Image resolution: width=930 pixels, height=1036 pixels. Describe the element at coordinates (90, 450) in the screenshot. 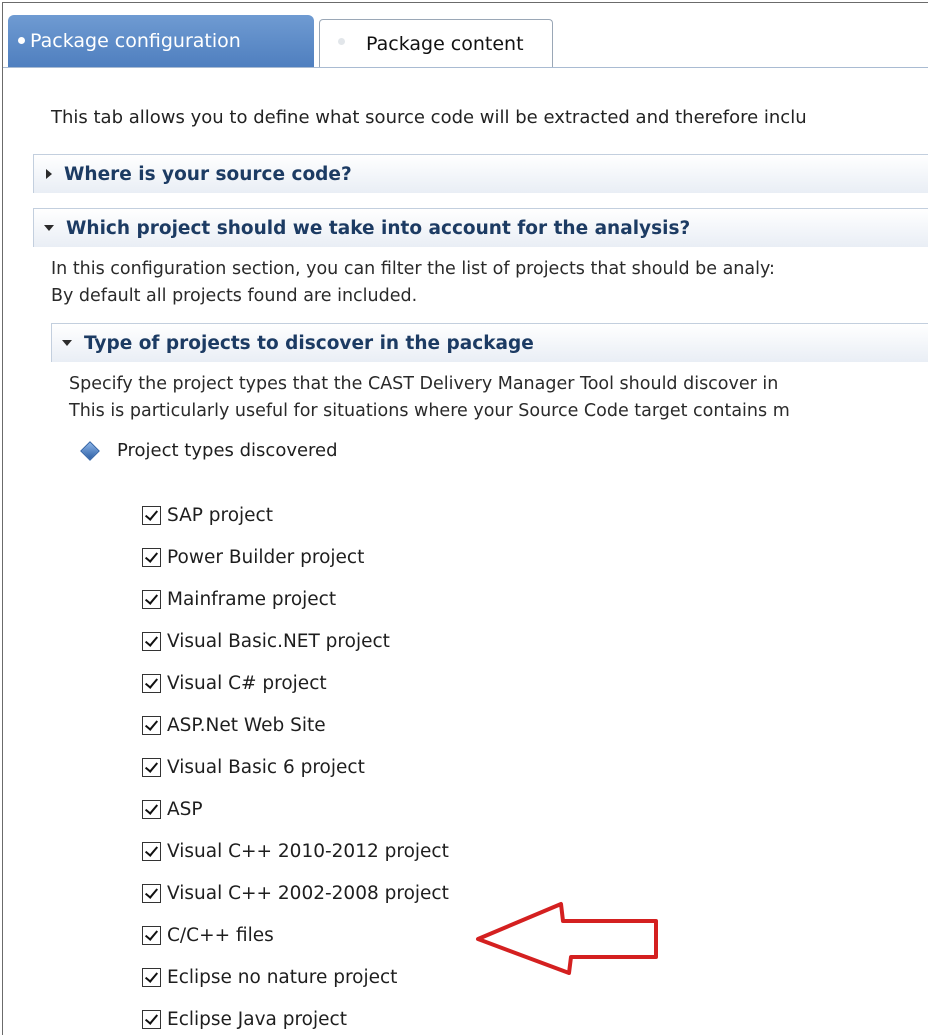

I see `diamond-icon` at that location.